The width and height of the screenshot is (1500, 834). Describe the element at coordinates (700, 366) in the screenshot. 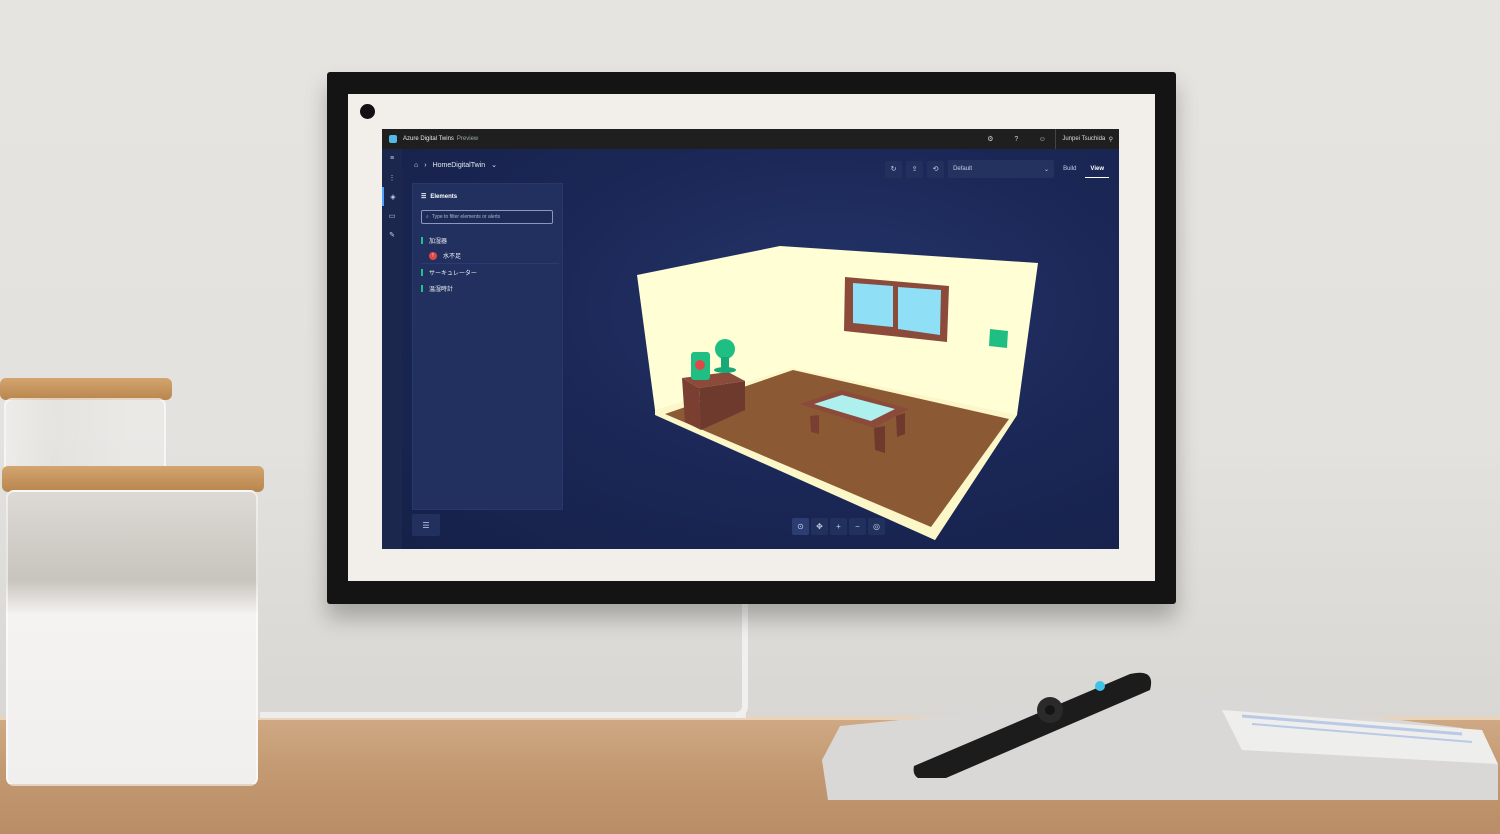

I see `humidifier-device` at that location.